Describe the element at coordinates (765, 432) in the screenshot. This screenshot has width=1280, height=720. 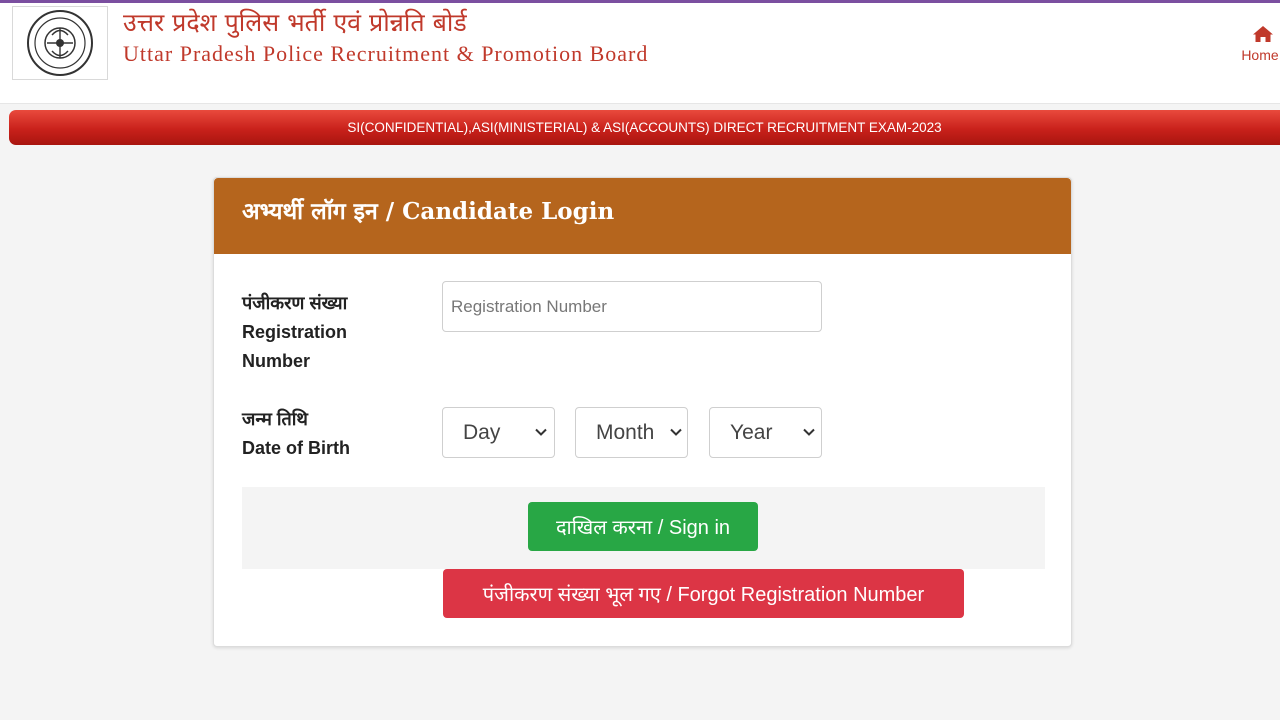
I see `dob-year-select: Year` at that location.